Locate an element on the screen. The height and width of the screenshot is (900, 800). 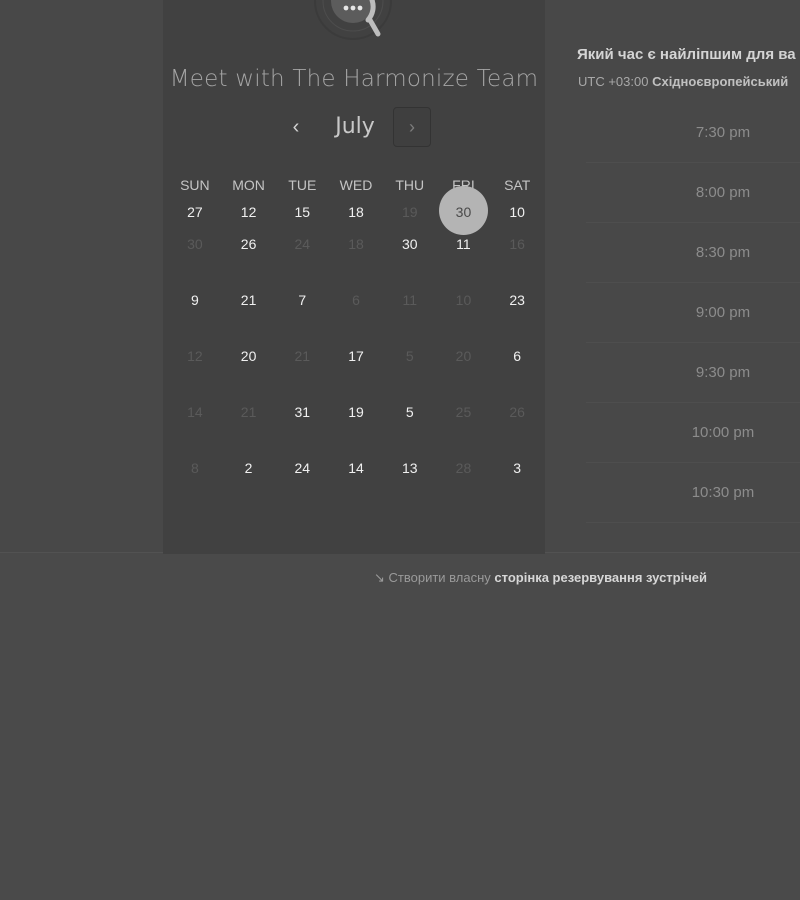
time-slot-button: 7:30 pm is located at coordinates (693, 133).